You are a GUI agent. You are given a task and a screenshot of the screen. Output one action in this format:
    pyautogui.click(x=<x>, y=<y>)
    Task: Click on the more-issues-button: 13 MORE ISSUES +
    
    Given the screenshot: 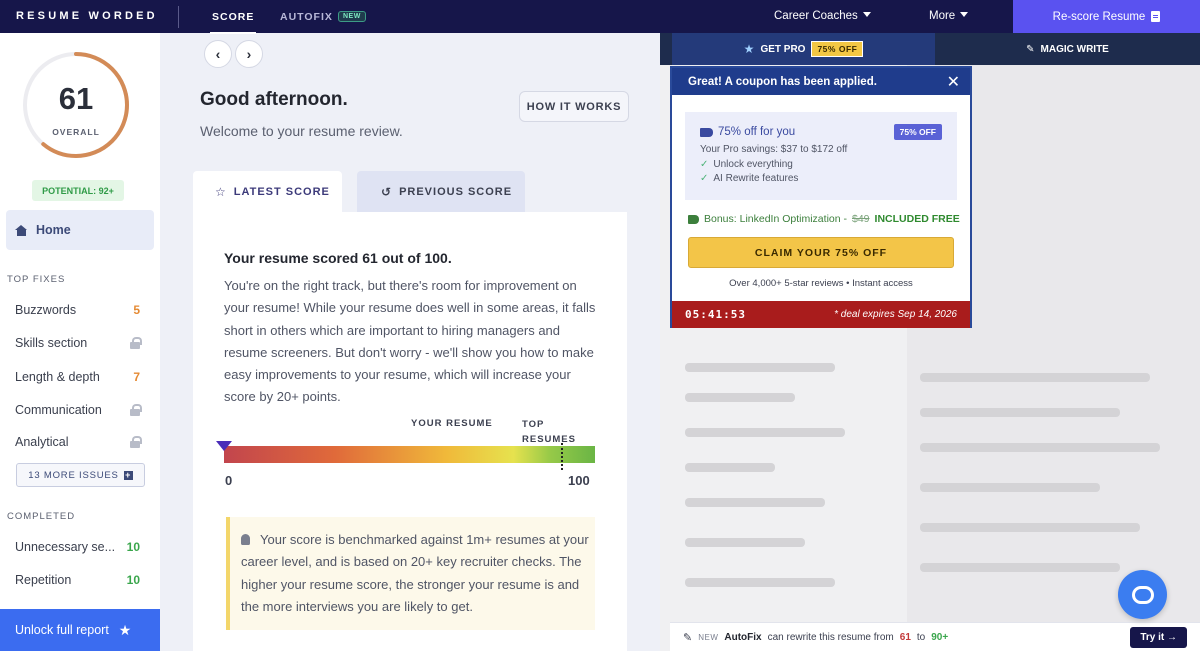 What is the action you would take?
    pyautogui.click(x=80, y=475)
    